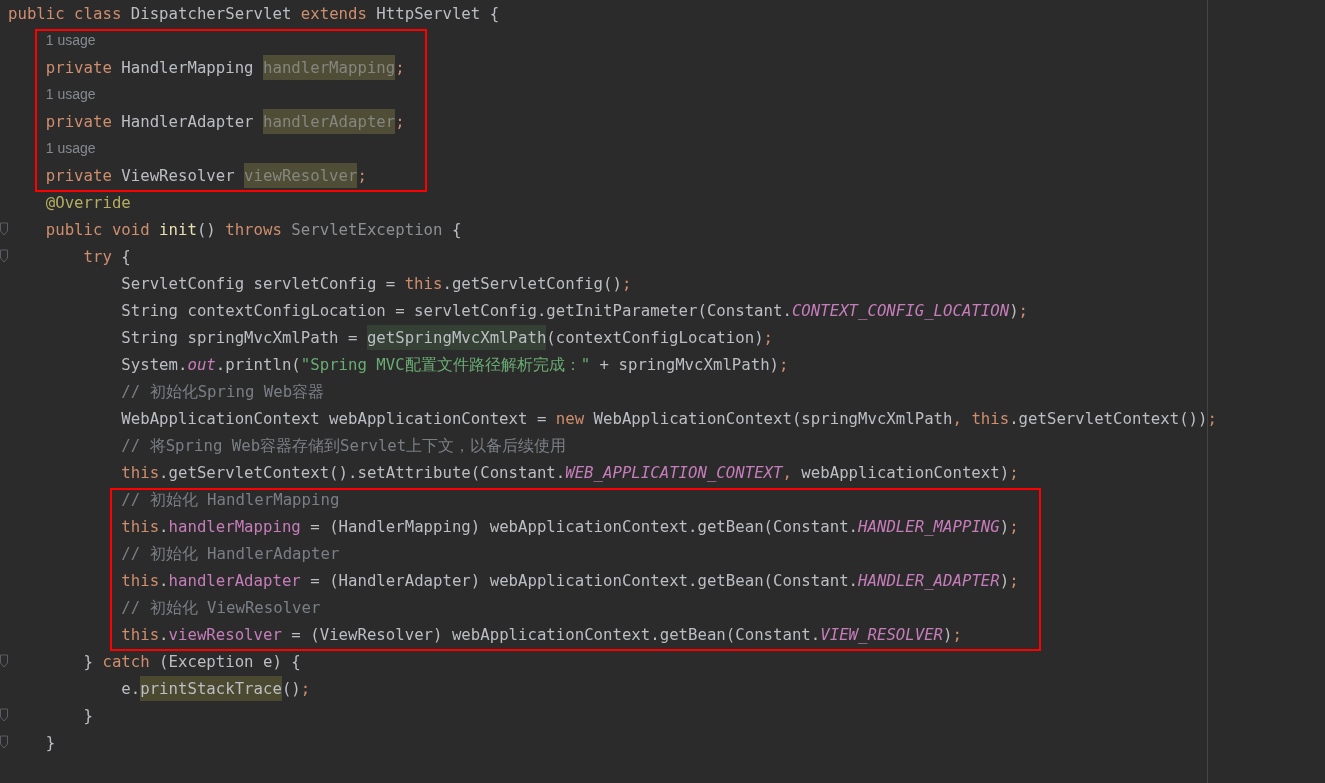 This screenshot has height=783, width=1325. What do you see at coordinates (88, 202) in the screenshot?
I see `code-line: @Override` at bounding box center [88, 202].